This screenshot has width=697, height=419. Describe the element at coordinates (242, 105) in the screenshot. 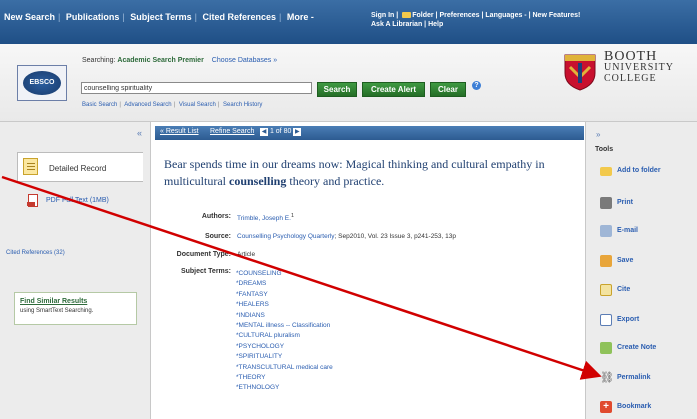

I see `search-history-link: Search History` at that location.